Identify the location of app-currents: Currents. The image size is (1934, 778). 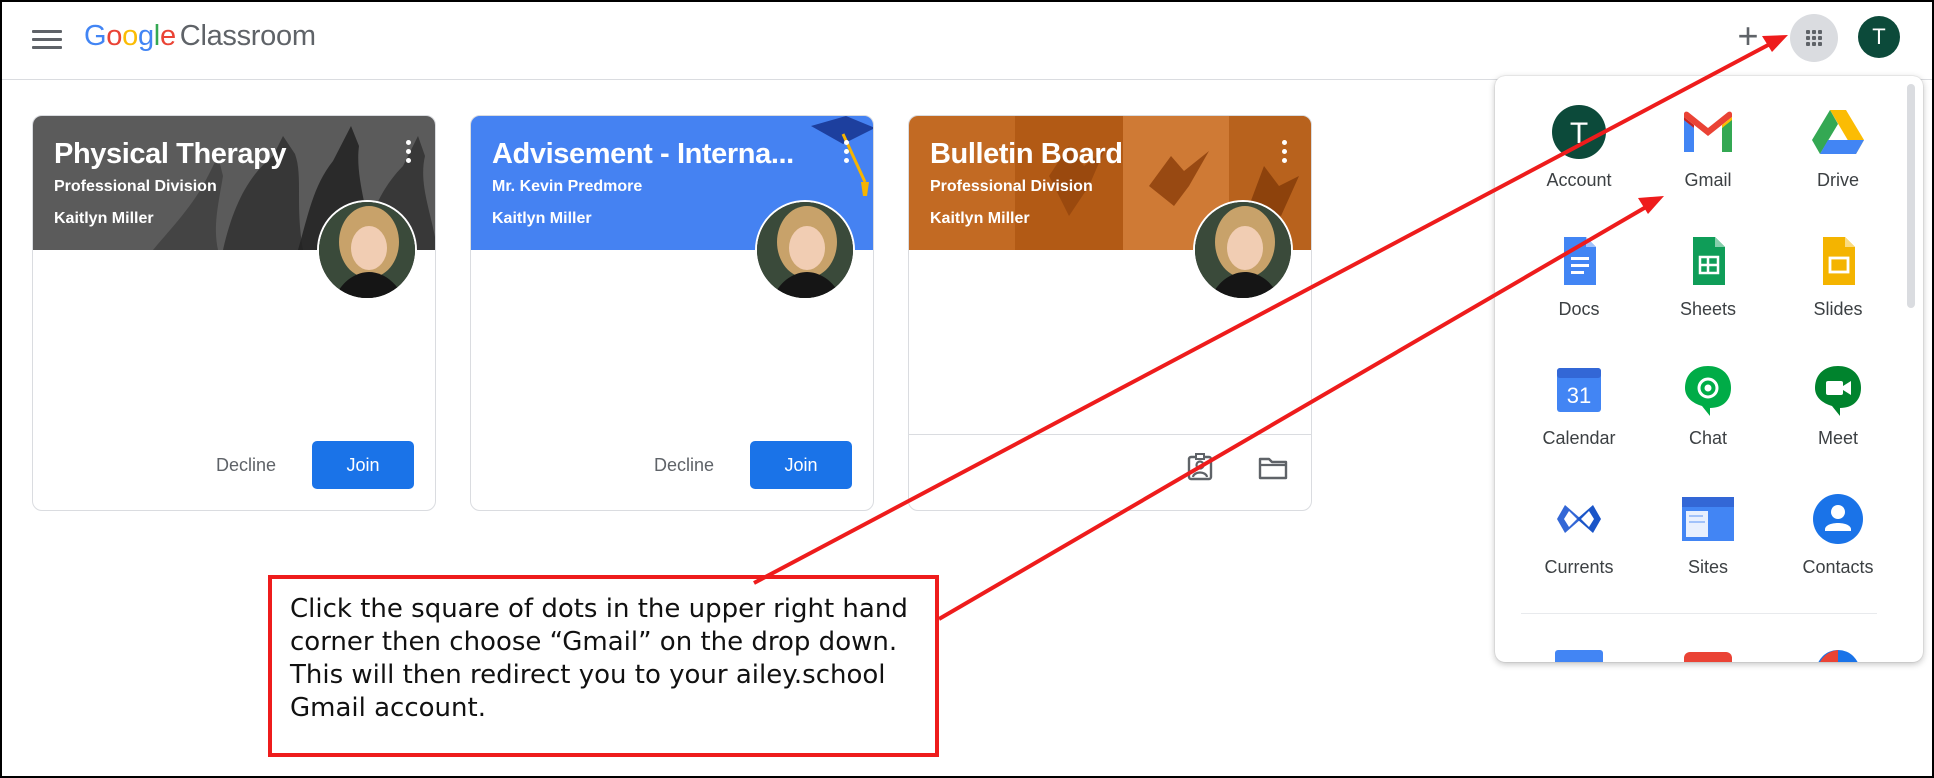
(1579, 536).